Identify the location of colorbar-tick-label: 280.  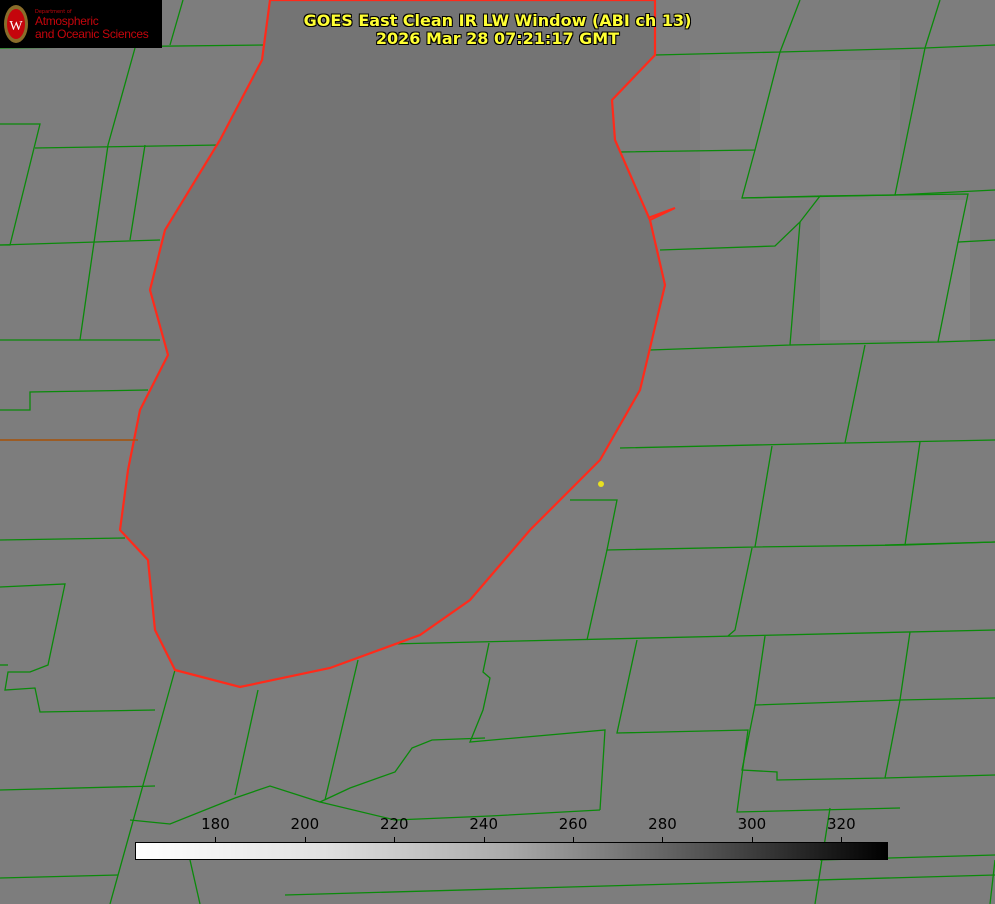
(662, 824).